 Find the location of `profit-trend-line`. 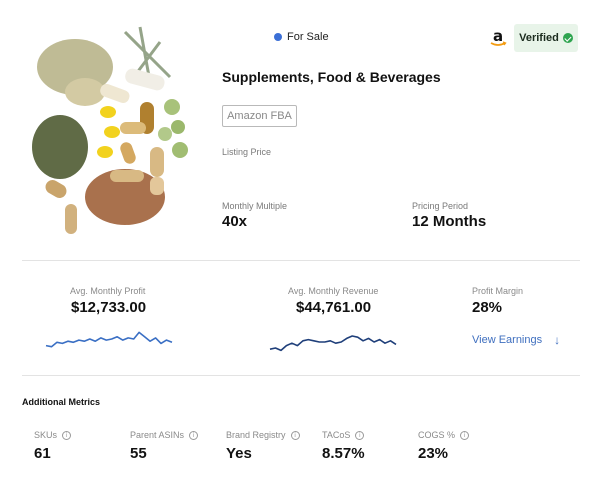

profit-trend-line is located at coordinates (109, 339).